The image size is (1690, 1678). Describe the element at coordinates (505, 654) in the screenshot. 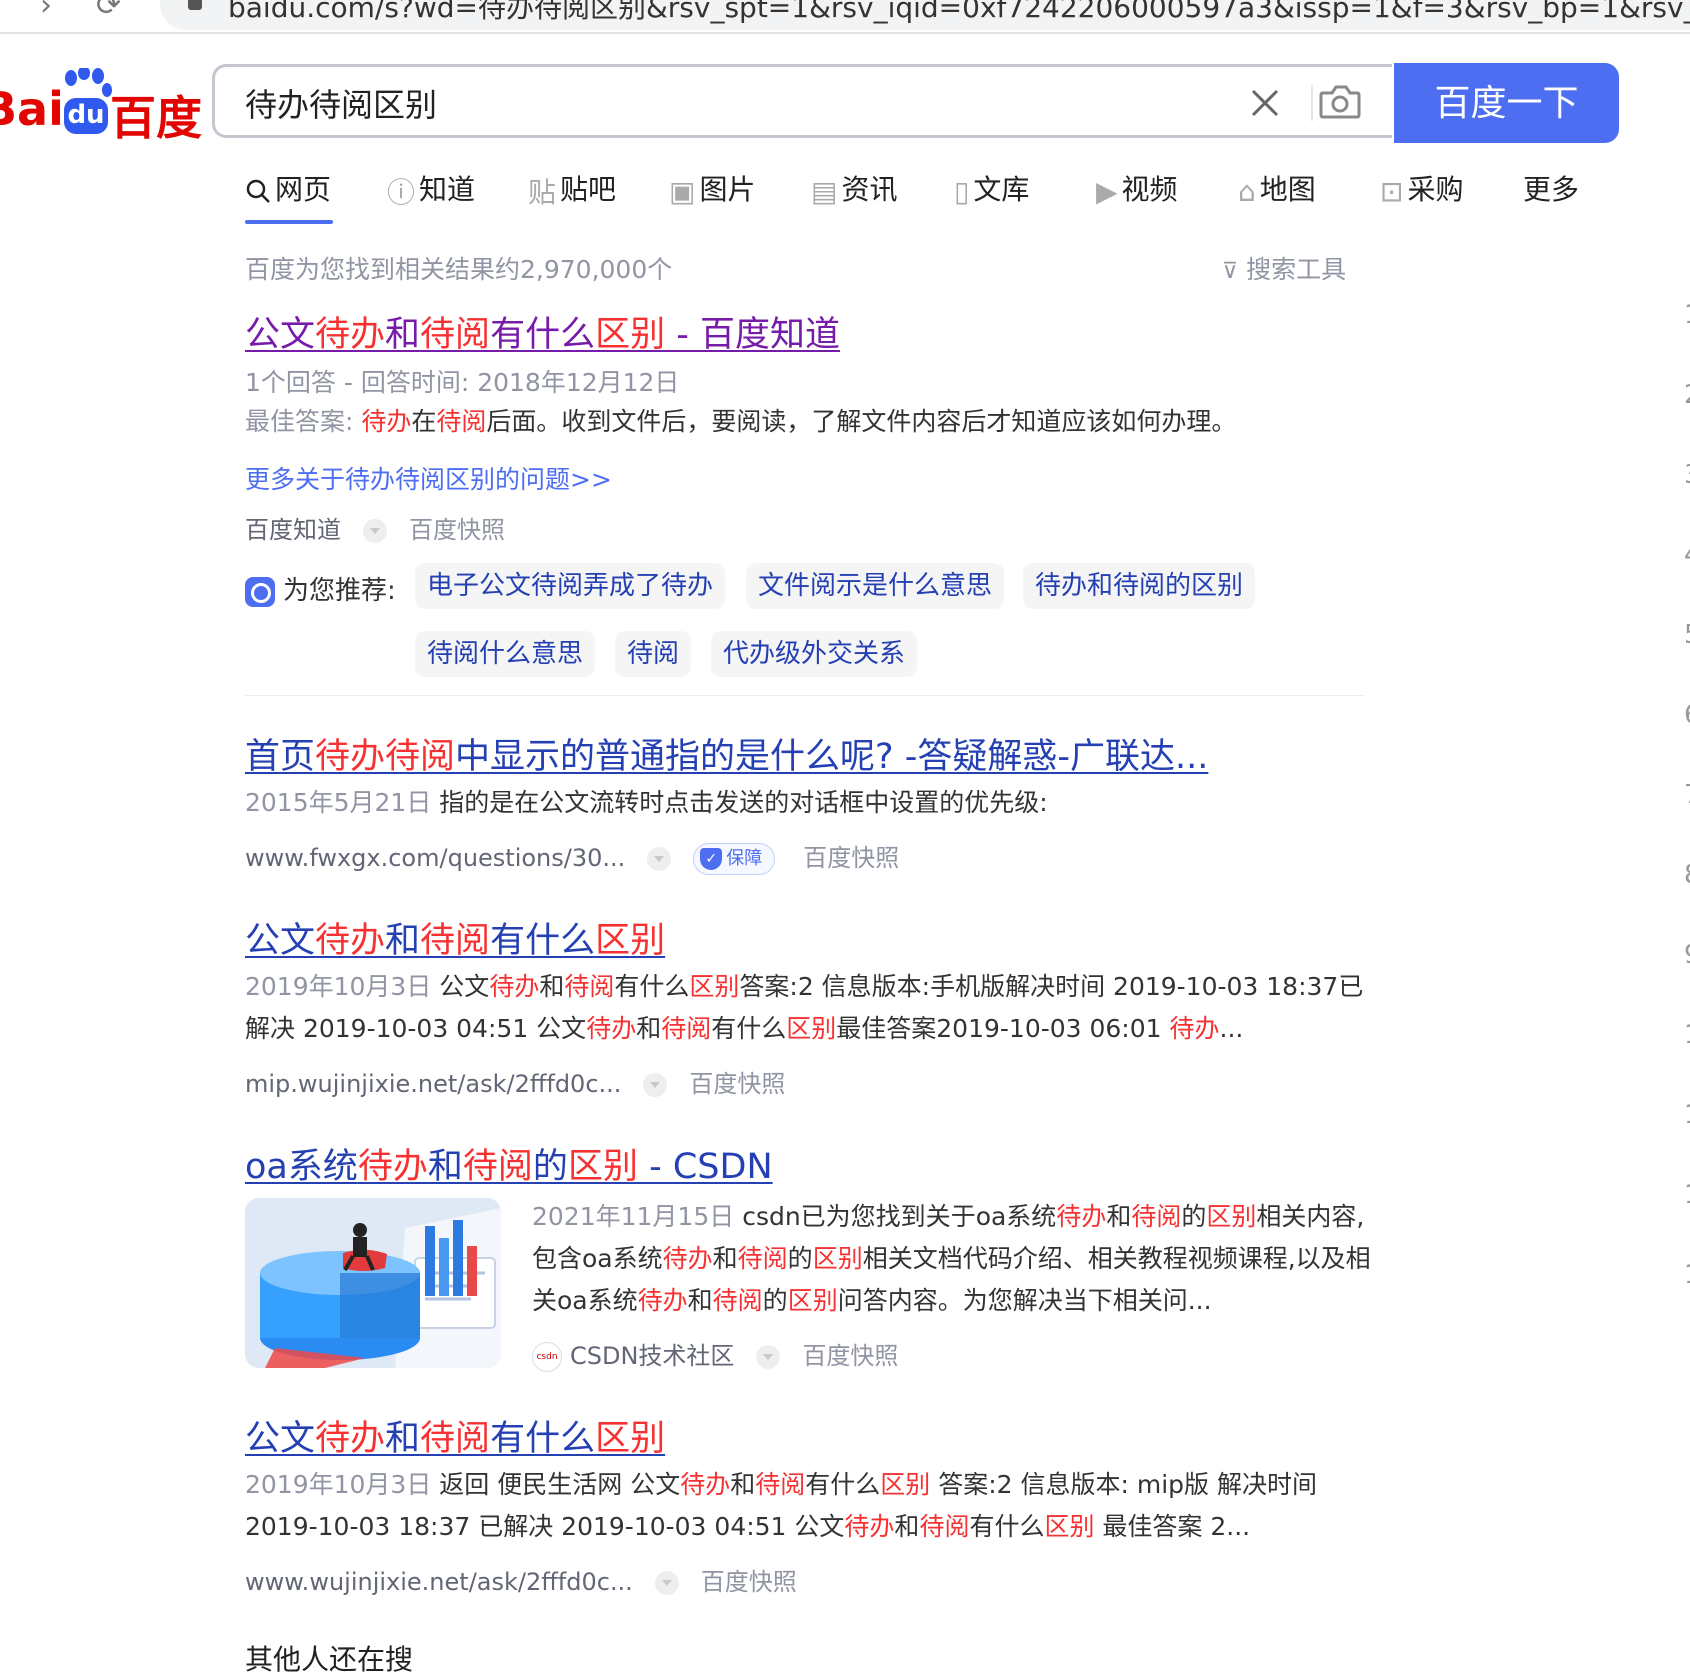

I see `recommend-chip: 待阅什么意思` at that location.